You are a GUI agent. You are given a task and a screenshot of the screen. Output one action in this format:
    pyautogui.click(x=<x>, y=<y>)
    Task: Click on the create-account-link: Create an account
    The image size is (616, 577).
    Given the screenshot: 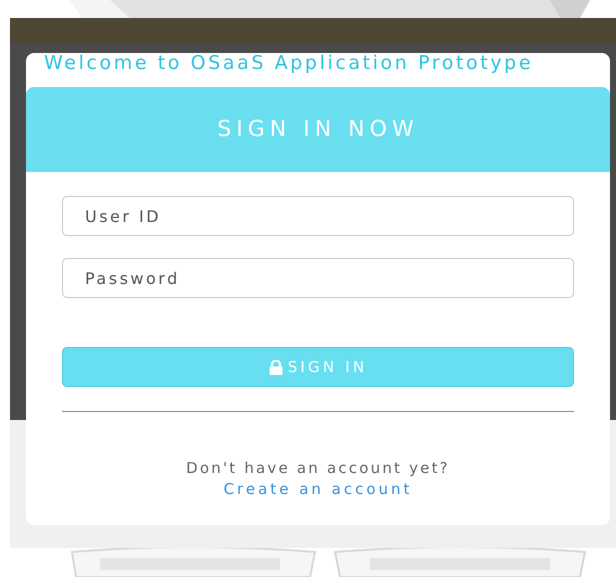 What is the action you would take?
    pyautogui.click(x=318, y=489)
    